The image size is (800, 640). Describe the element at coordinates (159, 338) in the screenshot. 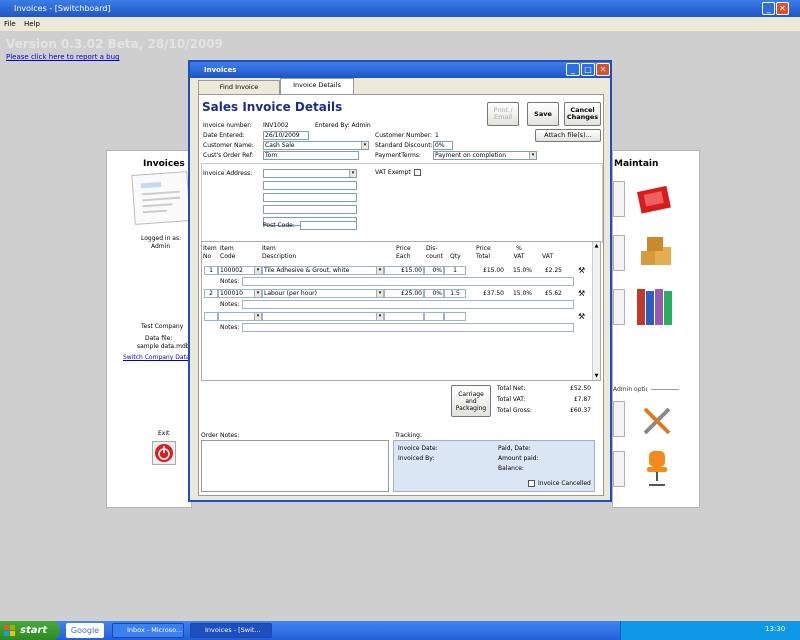

I see `data-file-label: Data file:` at that location.